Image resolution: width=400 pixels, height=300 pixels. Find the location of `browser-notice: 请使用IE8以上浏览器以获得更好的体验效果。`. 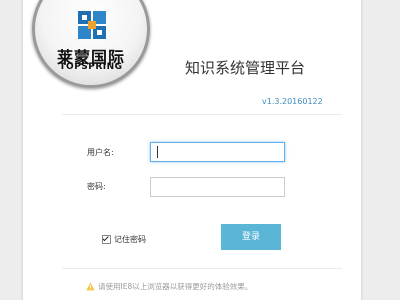

browser-notice: 请使用IE8以上浏览器以获得更好的体验效果。 is located at coordinates (169, 286).